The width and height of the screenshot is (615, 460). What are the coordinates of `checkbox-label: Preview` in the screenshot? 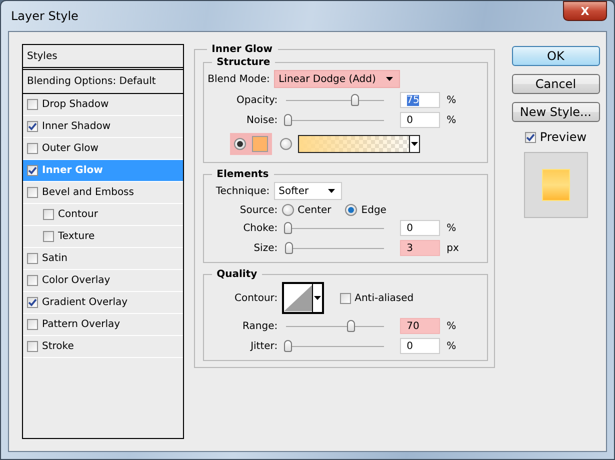 It's located at (563, 137).